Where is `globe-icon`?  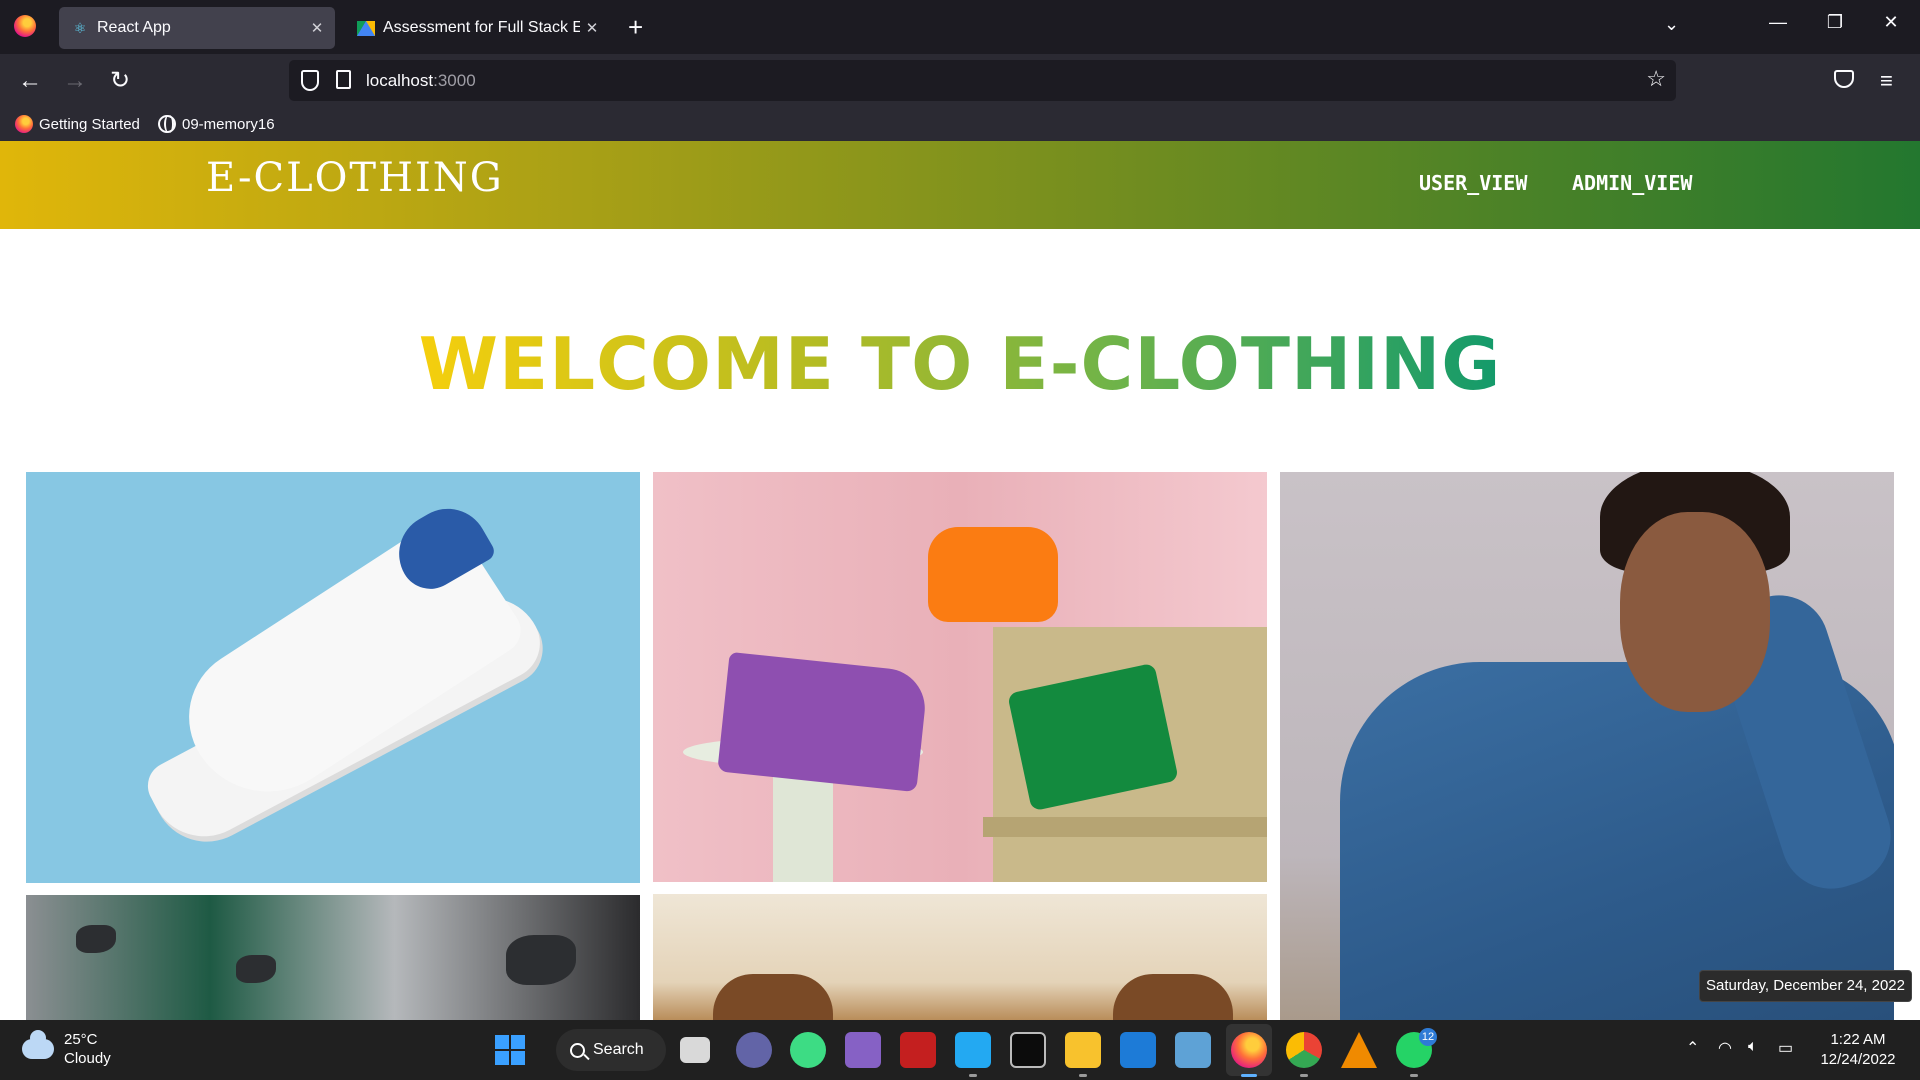 globe-icon is located at coordinates (167, 124).